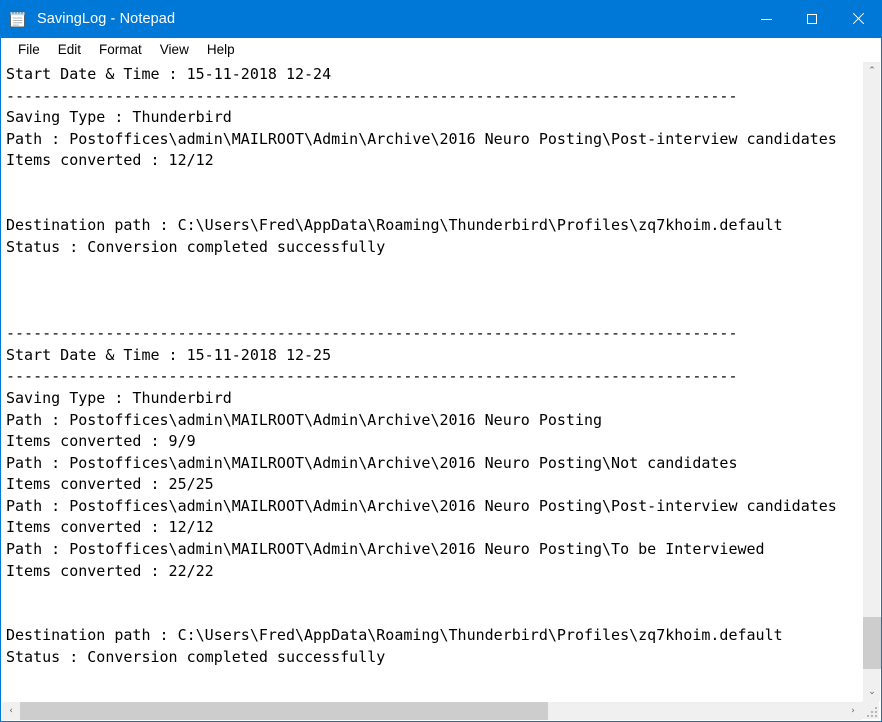 The image size is (882, 722). What do you see at coordinates (441, 19) in the screenshot?
I see `title-bar: SavingLog - Notepad` at bounding box center [441, 19].